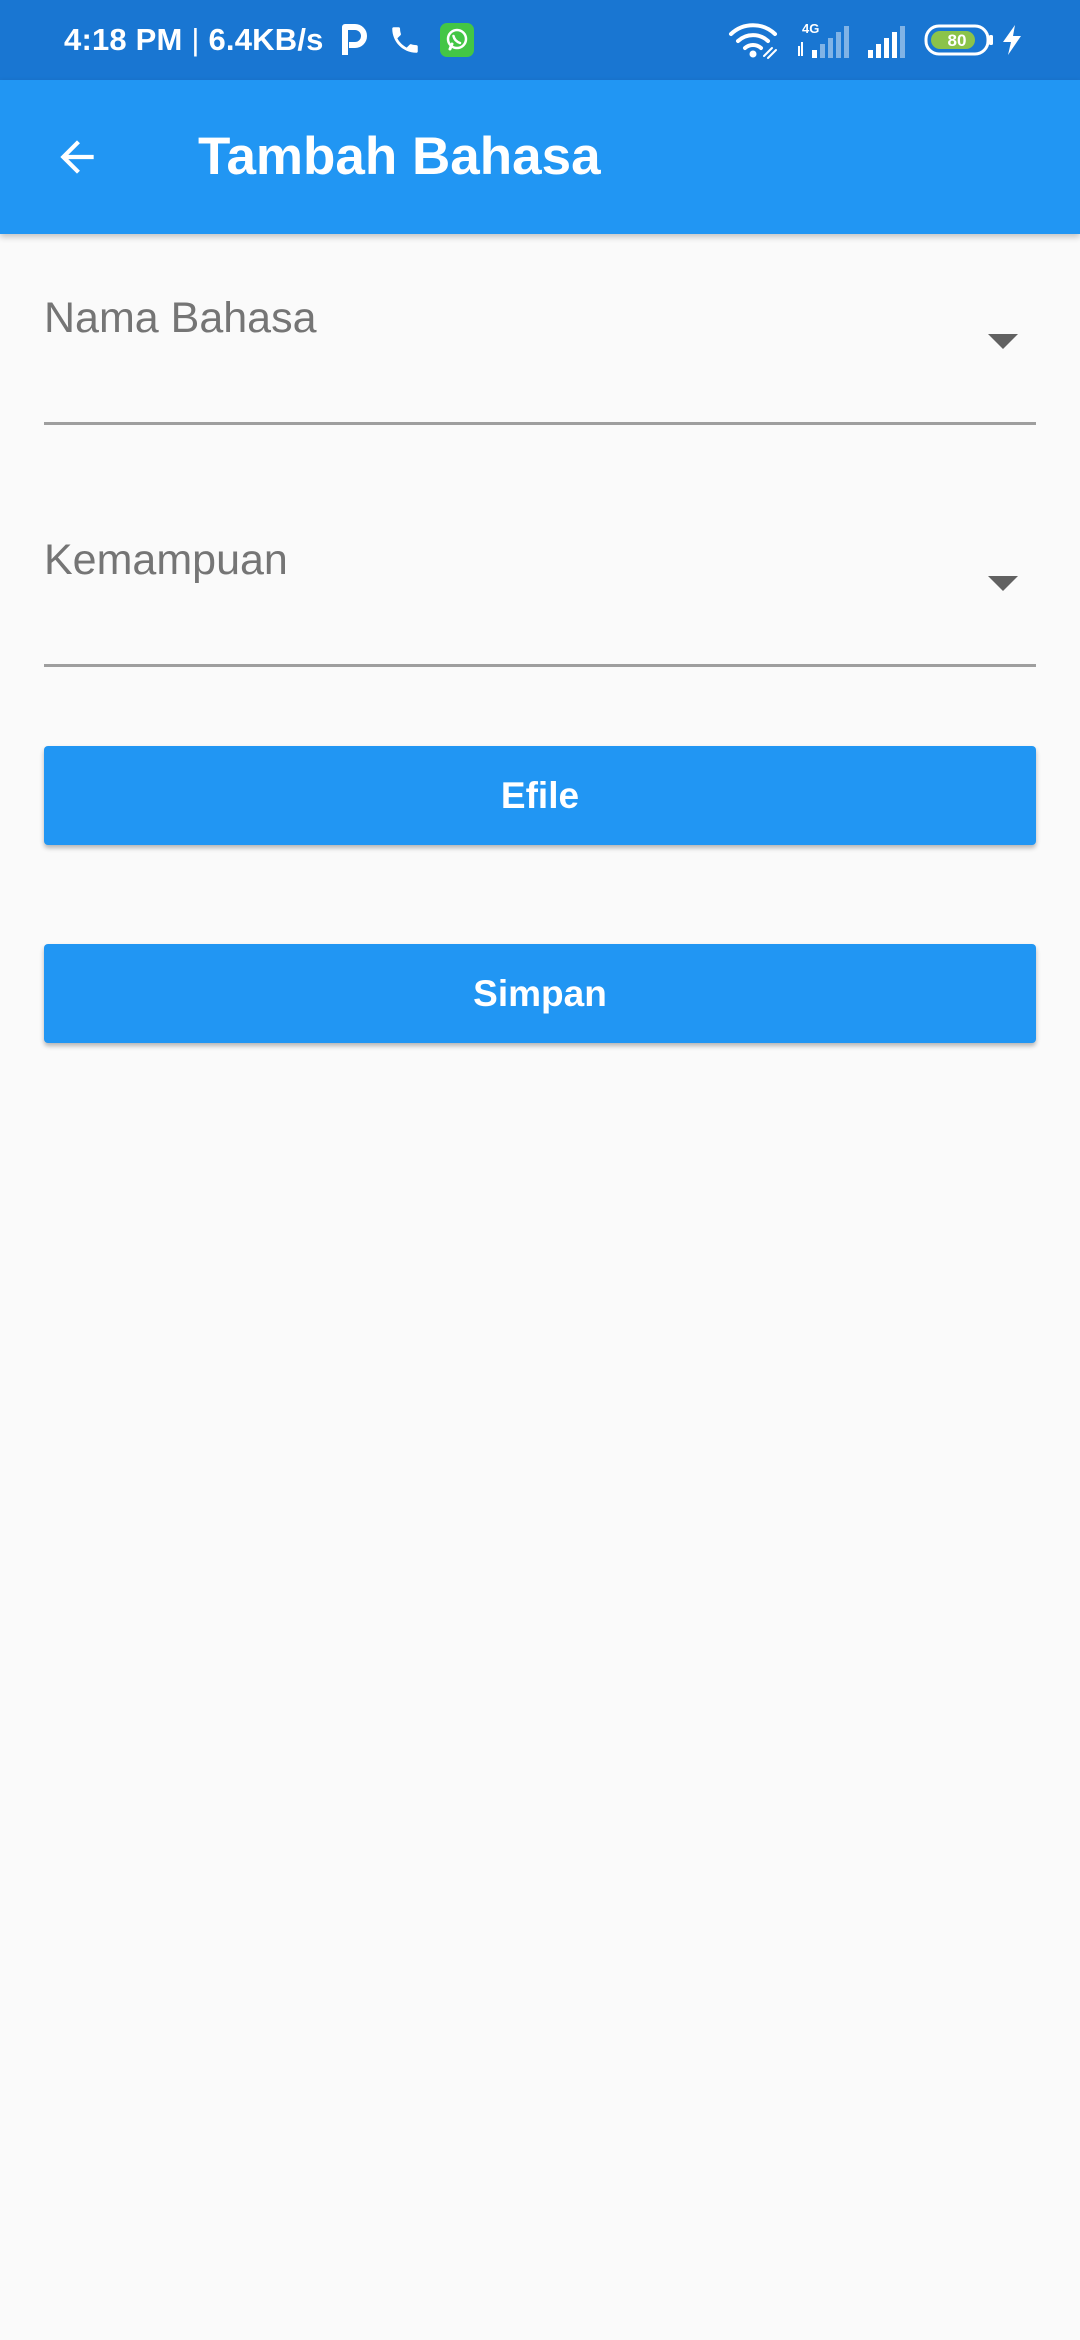 The width and height of the screenshot is (1080, 2340). What do you see at coordinates (405, 40) in the screenshot?
I see `phone-icon` at bounding box center [405, 40].